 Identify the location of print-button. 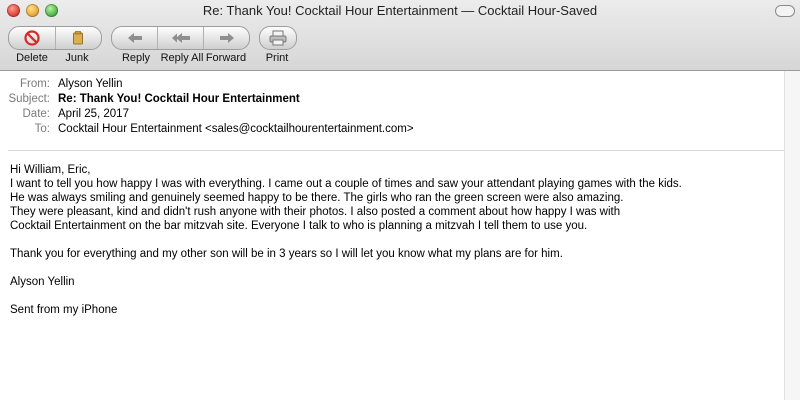
(278, 38).